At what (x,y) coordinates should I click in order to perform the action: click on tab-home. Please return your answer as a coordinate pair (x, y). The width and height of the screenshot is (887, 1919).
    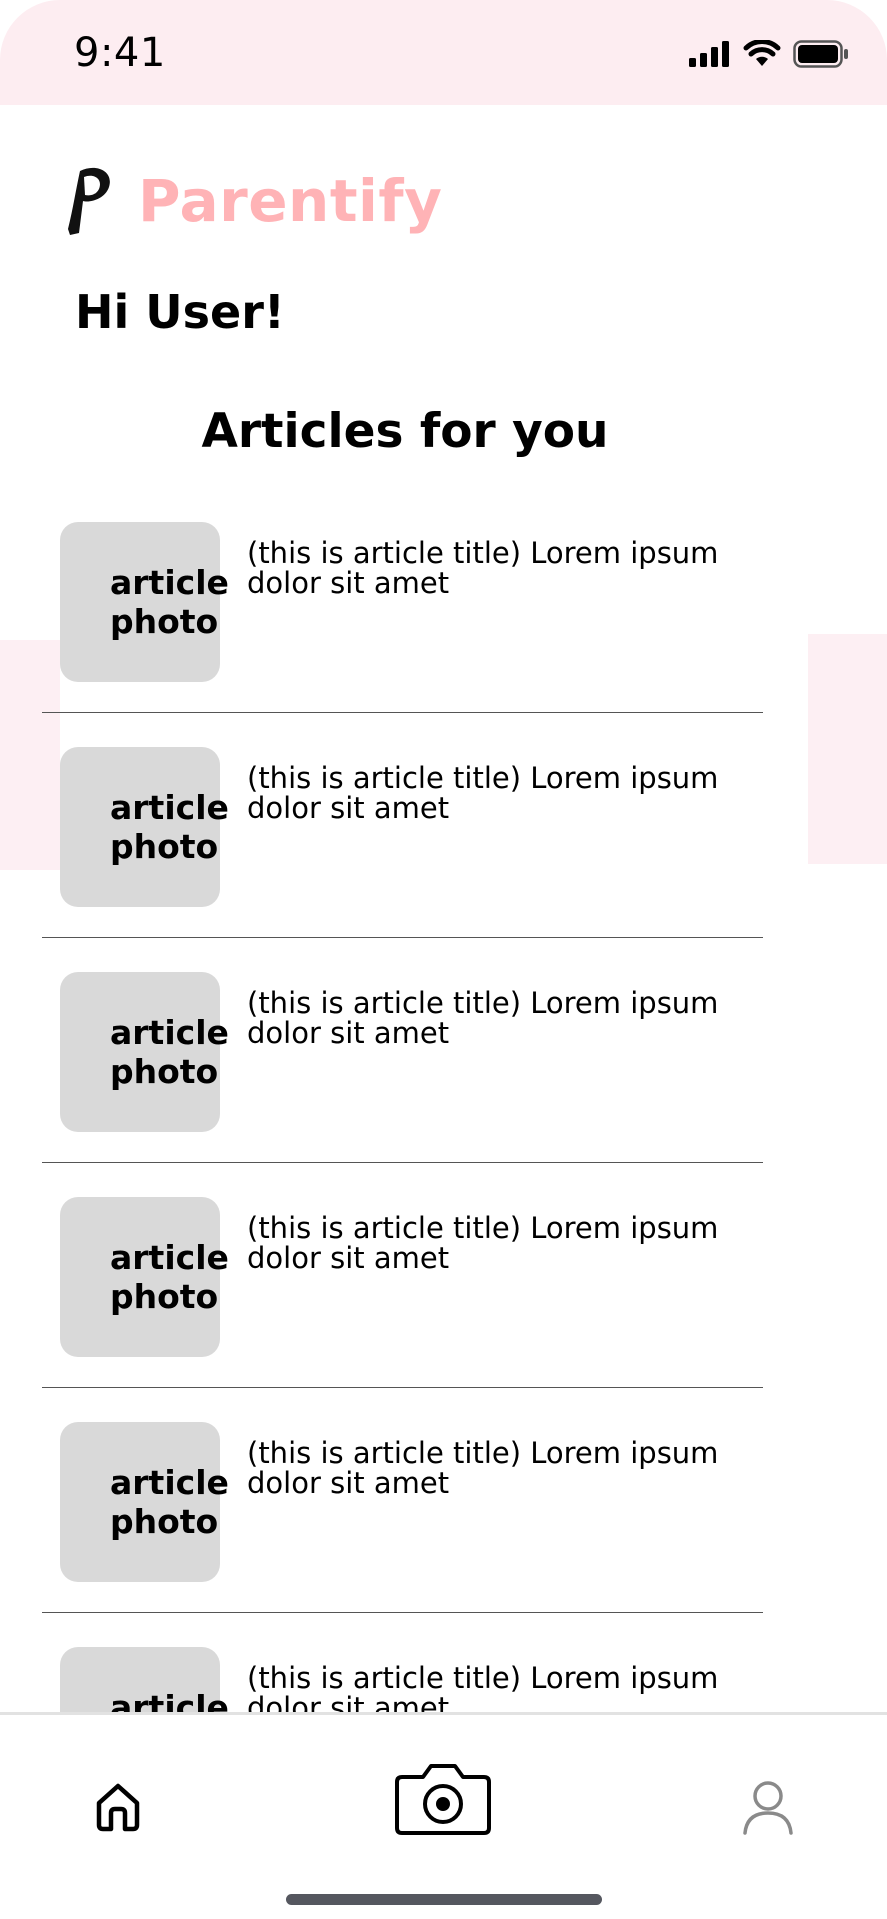
    Looking at the image, I should click on (118, 1807).